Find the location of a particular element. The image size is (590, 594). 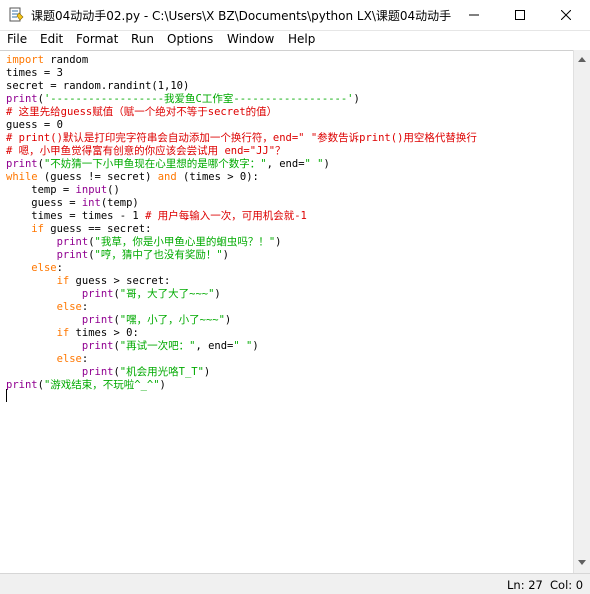

code-line: print("哼，猜中了也没有奖励！") is located at coordinates (117, 255).